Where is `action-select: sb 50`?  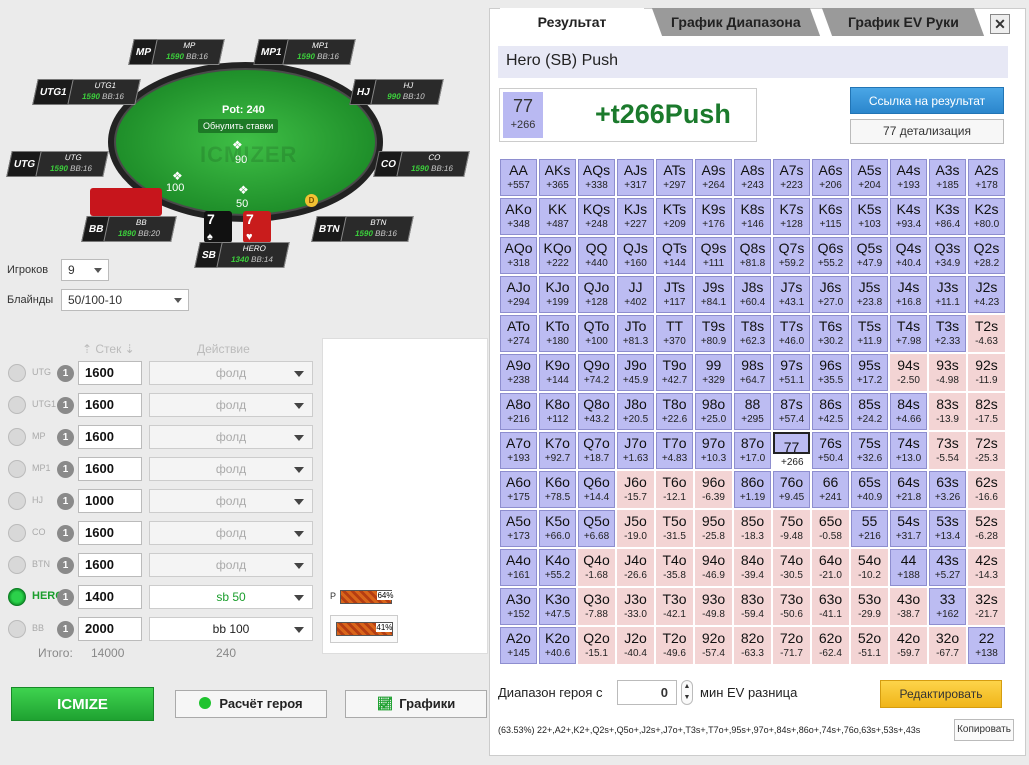 action-select: sb 50 is located at coordinates (231, 597).